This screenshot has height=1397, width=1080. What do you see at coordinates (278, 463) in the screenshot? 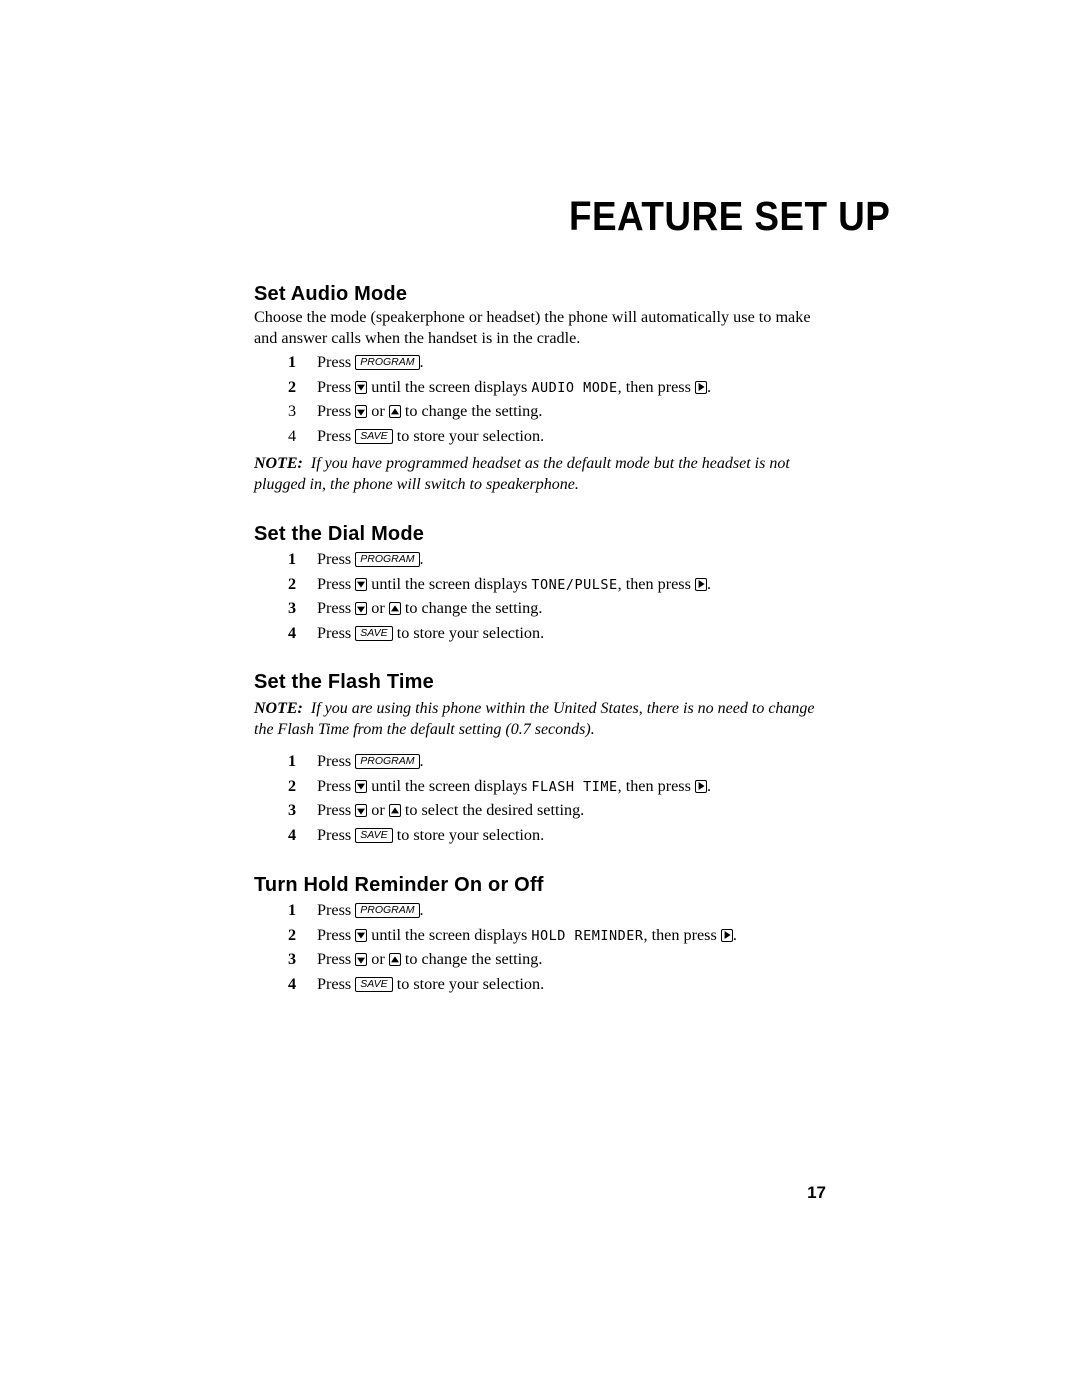
I see `note-label: NOTE:` at bounding box center [278, 463].